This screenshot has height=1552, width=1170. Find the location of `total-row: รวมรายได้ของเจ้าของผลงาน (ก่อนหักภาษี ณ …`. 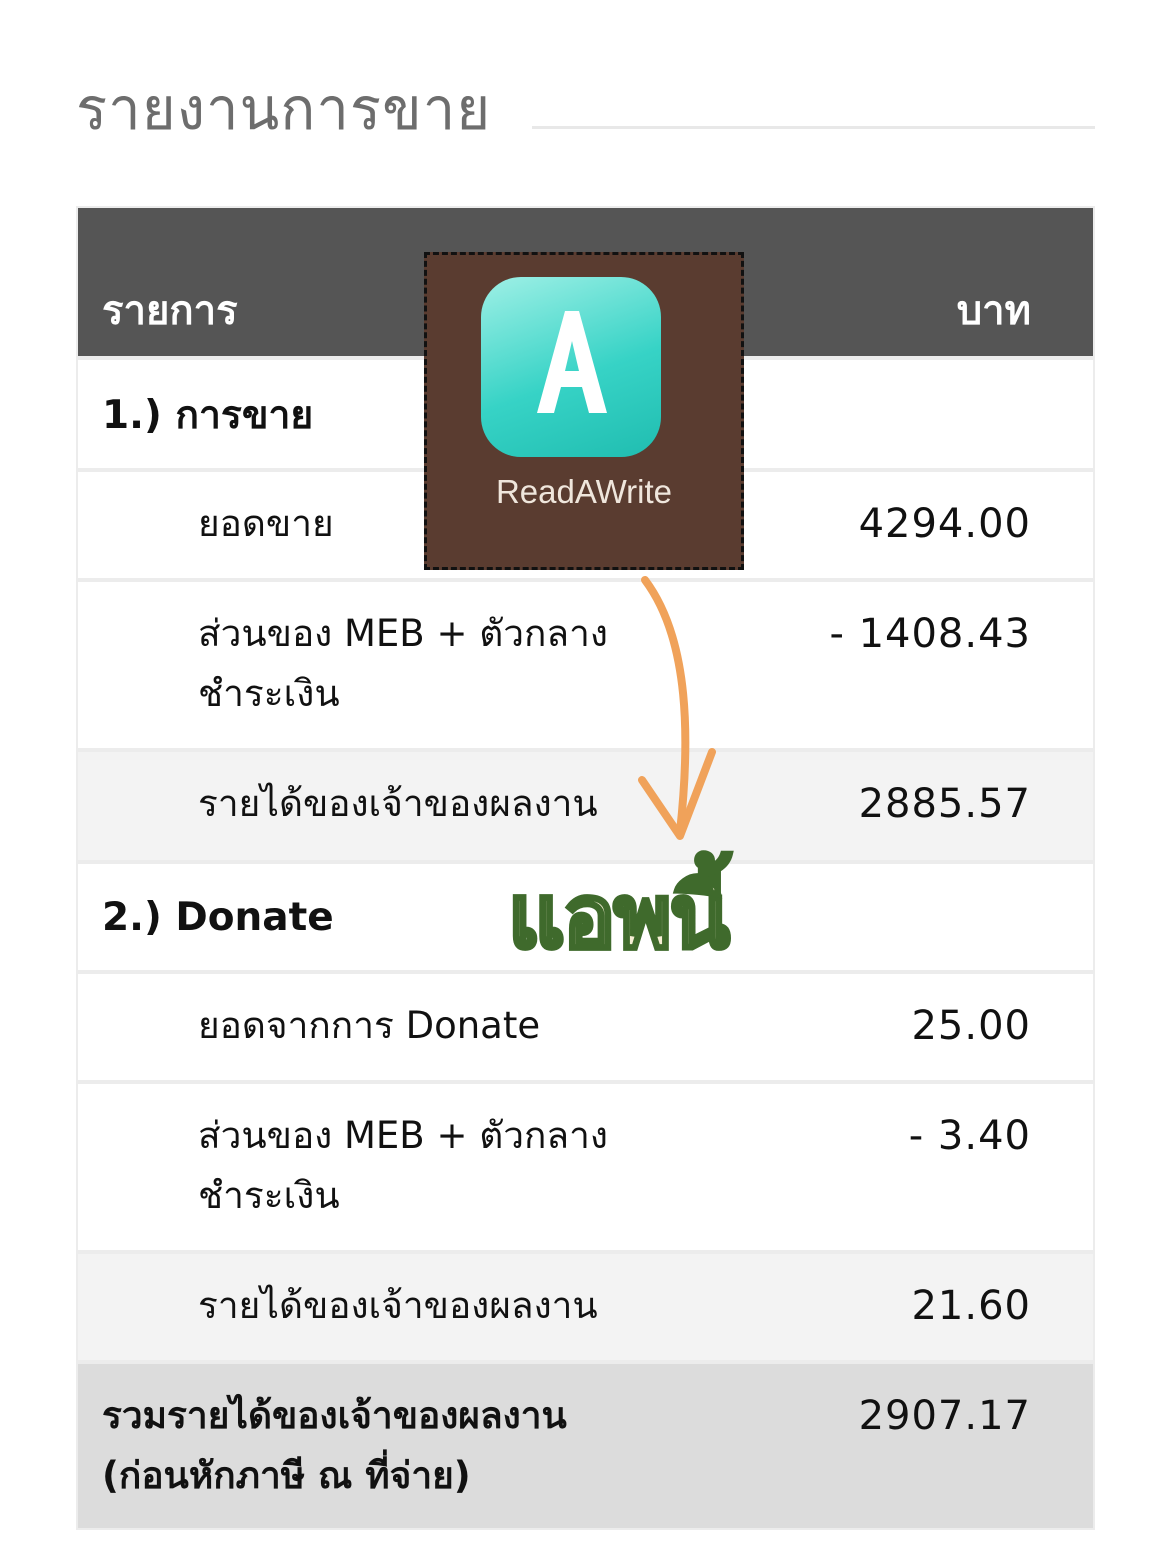

total-row: รวมรายได้ของเจ้าของผลงาน (ก่อนหักภาษี ณ … is located at coordinates (585, 1444).